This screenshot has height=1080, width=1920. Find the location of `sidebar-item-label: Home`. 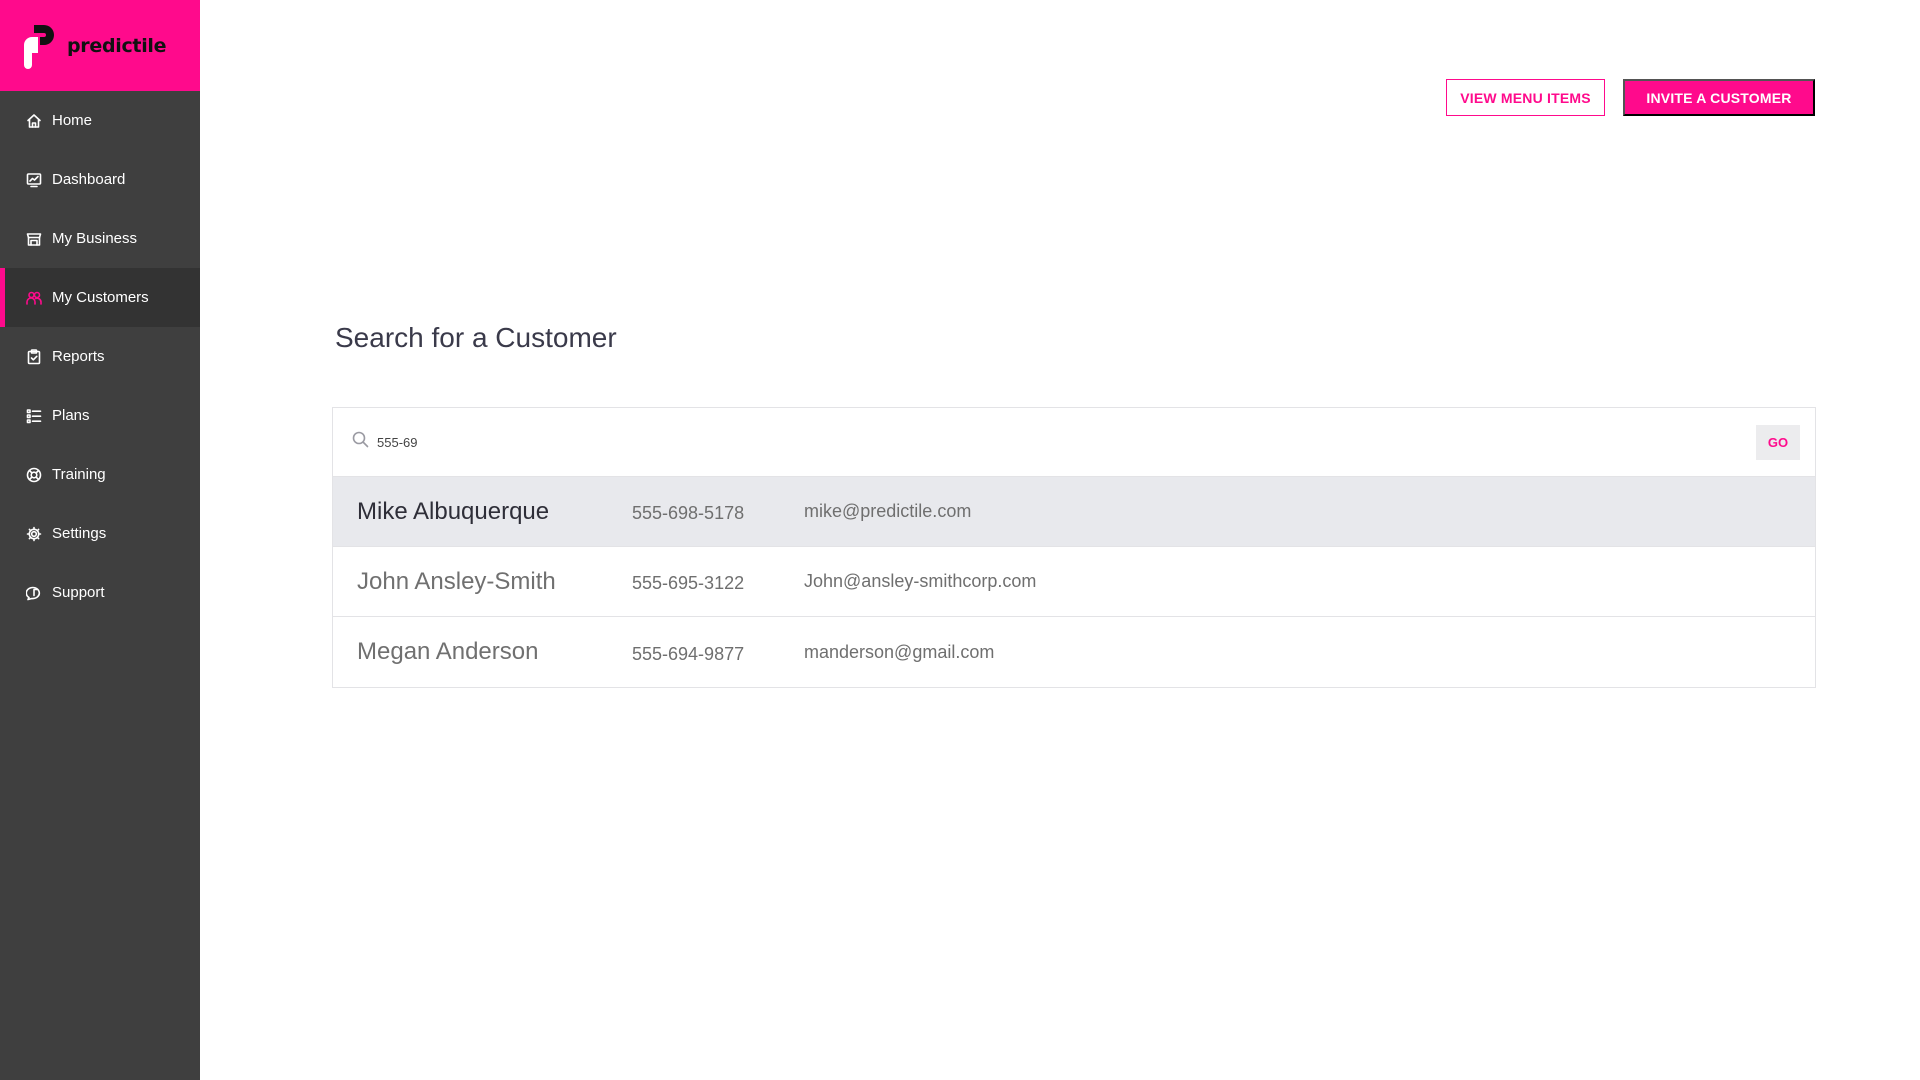

sidebar-item-label: Home is located at coordinates (72, 120).